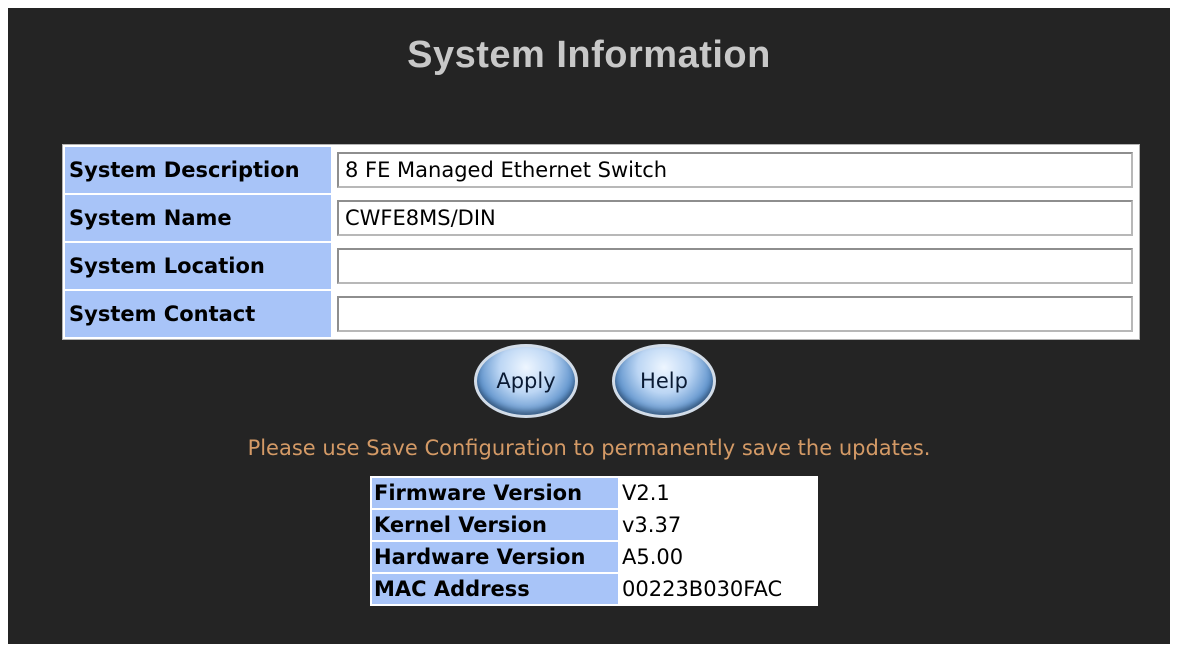 The width and height of the screenshot is (1178, 652). I want to click on system-contact-input, so click(735, 314).